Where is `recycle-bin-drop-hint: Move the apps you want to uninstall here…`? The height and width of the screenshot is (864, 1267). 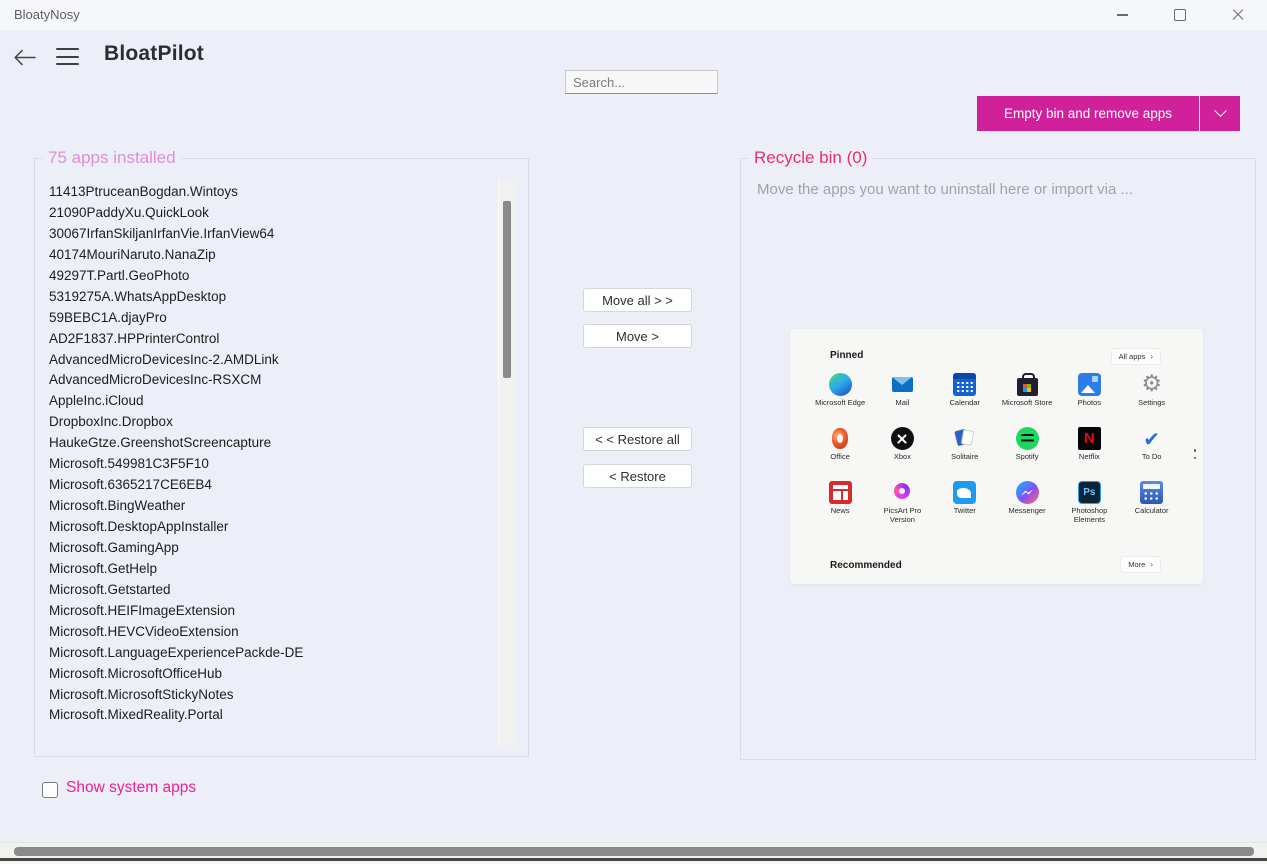
recycle-bin-drop-hint: Move the apps you want to uninstall here… is located at coordinates (945, 189).